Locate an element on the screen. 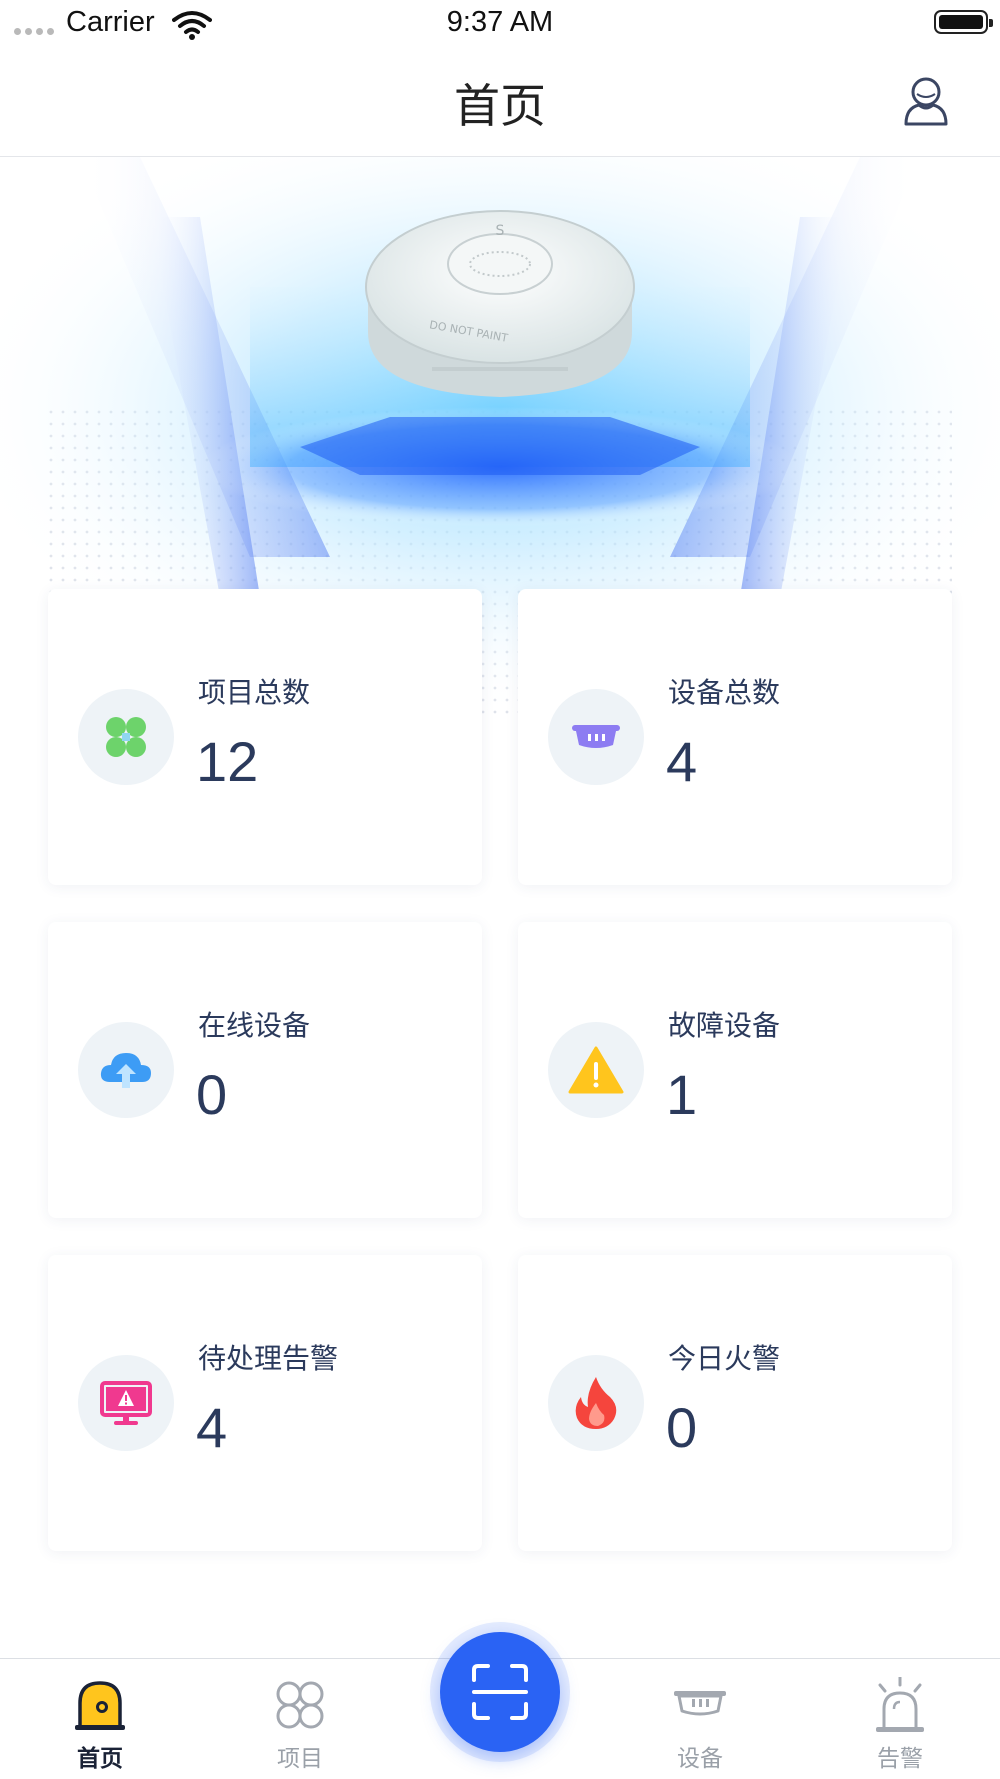 This screenshot has width=1000, height=1779. clover-icon is located at coordinates (300, 1705).